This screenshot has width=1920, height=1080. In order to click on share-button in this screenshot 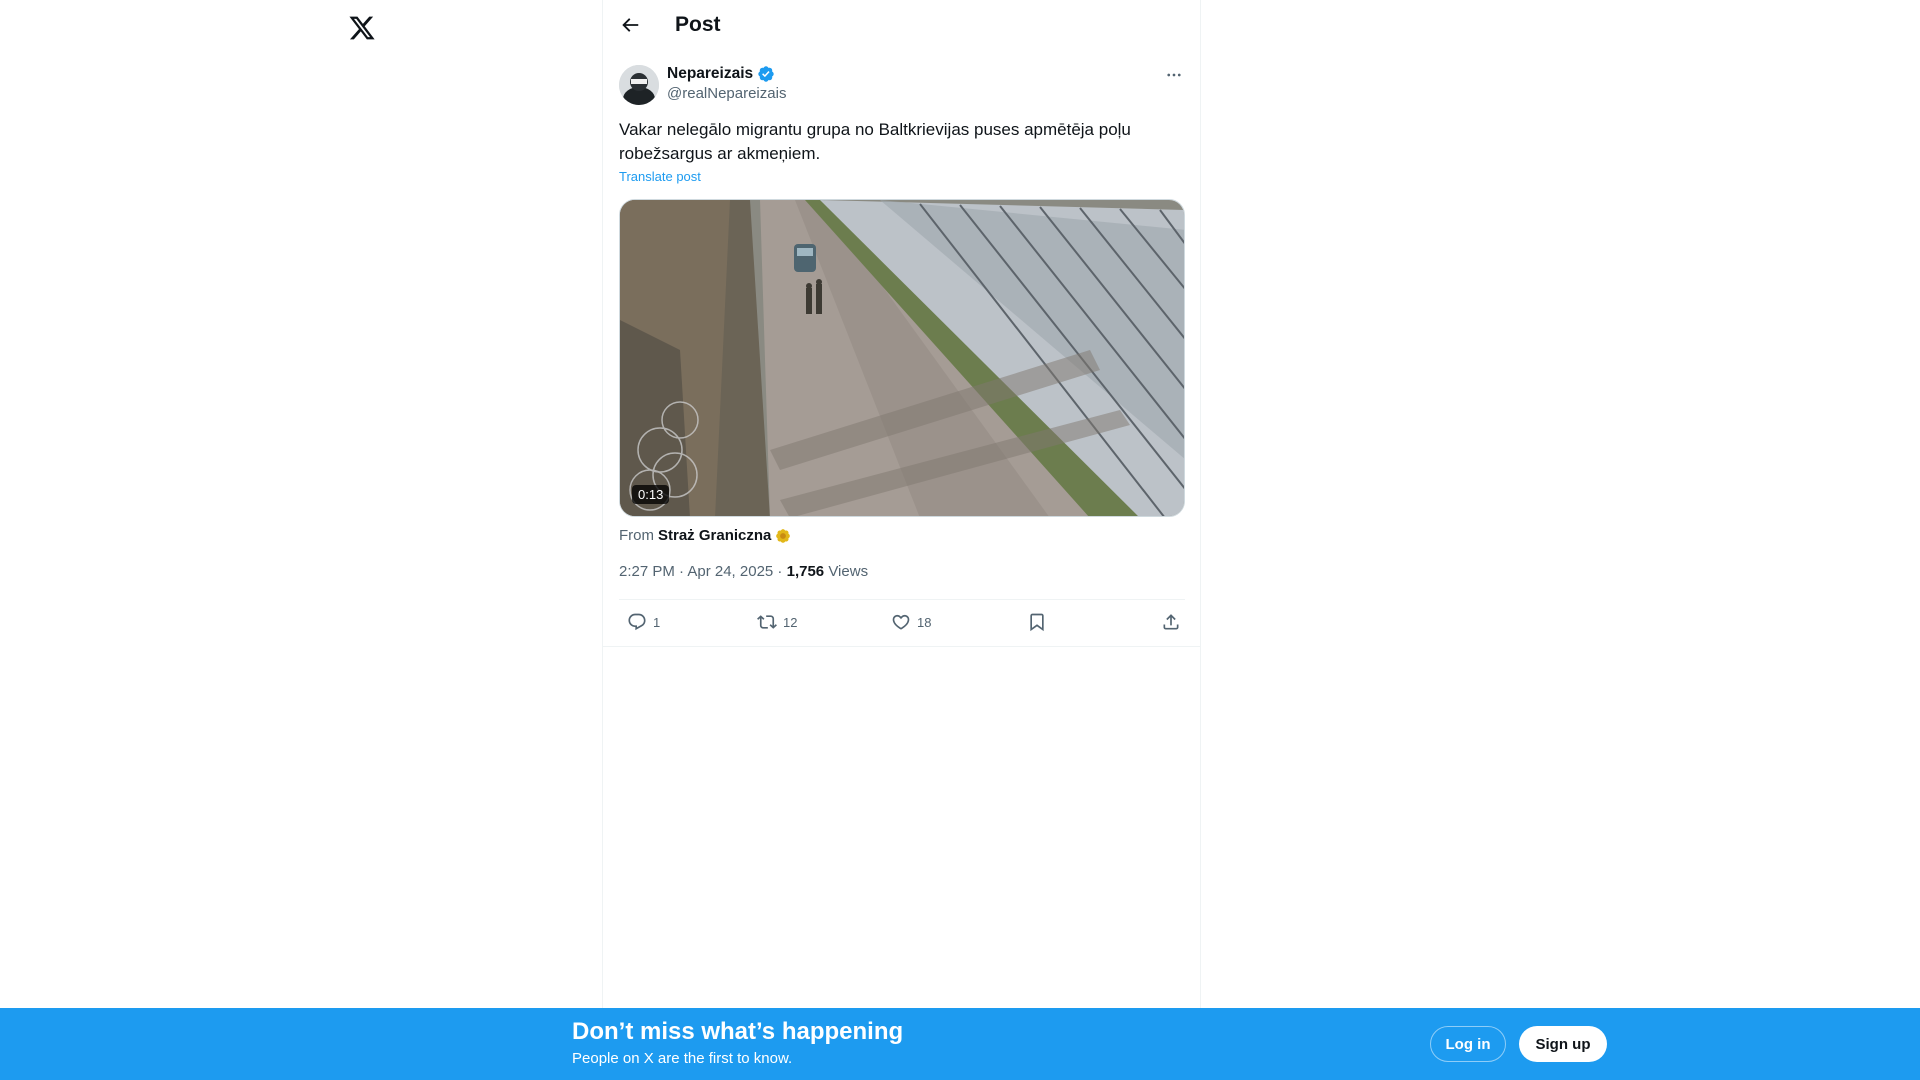, I will do `click(1171, 622)`.